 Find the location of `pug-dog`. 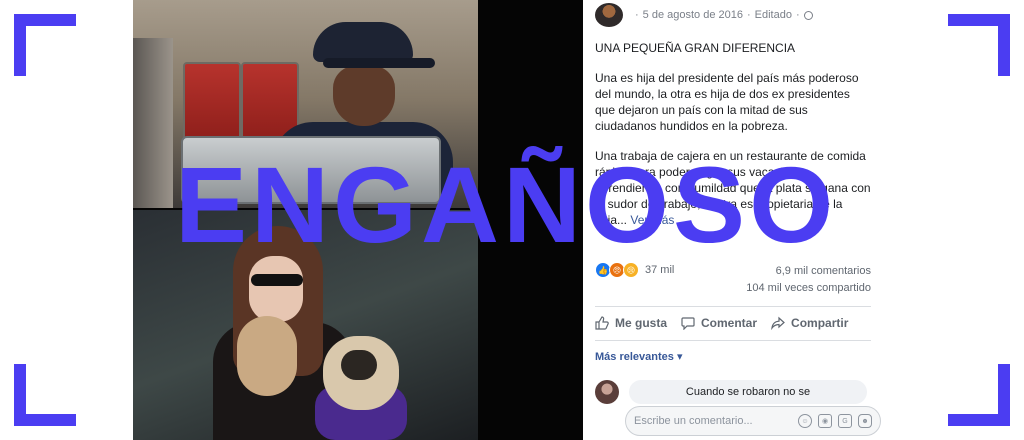

pug-dog is located at coordinates (361, 373).